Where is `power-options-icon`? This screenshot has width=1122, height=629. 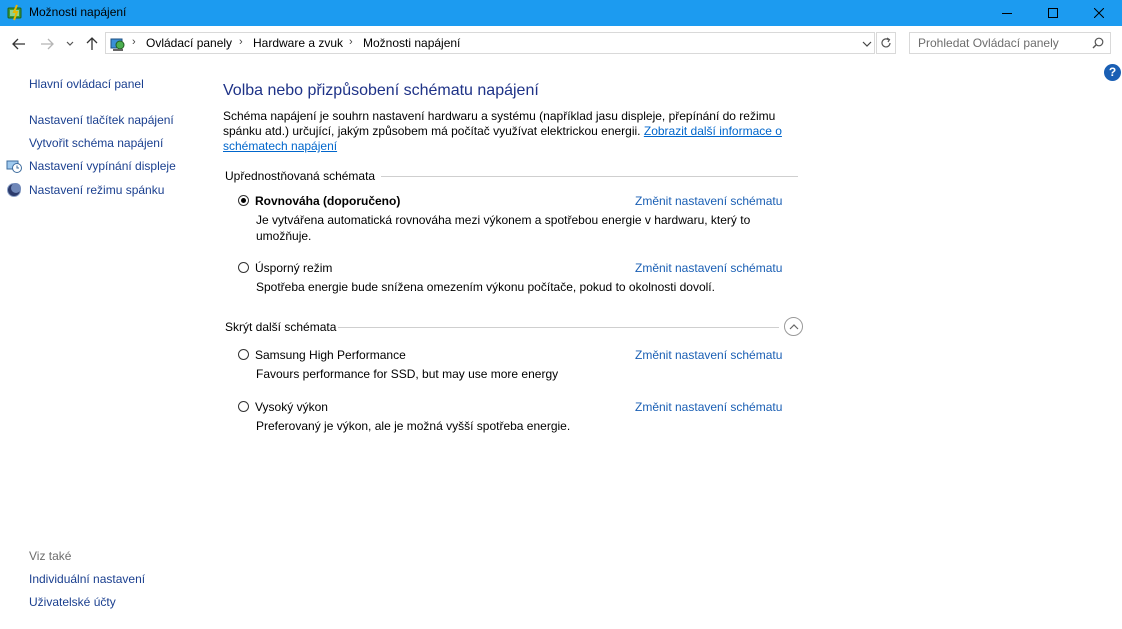 power-options-icon is located at coordinates (15, 12).